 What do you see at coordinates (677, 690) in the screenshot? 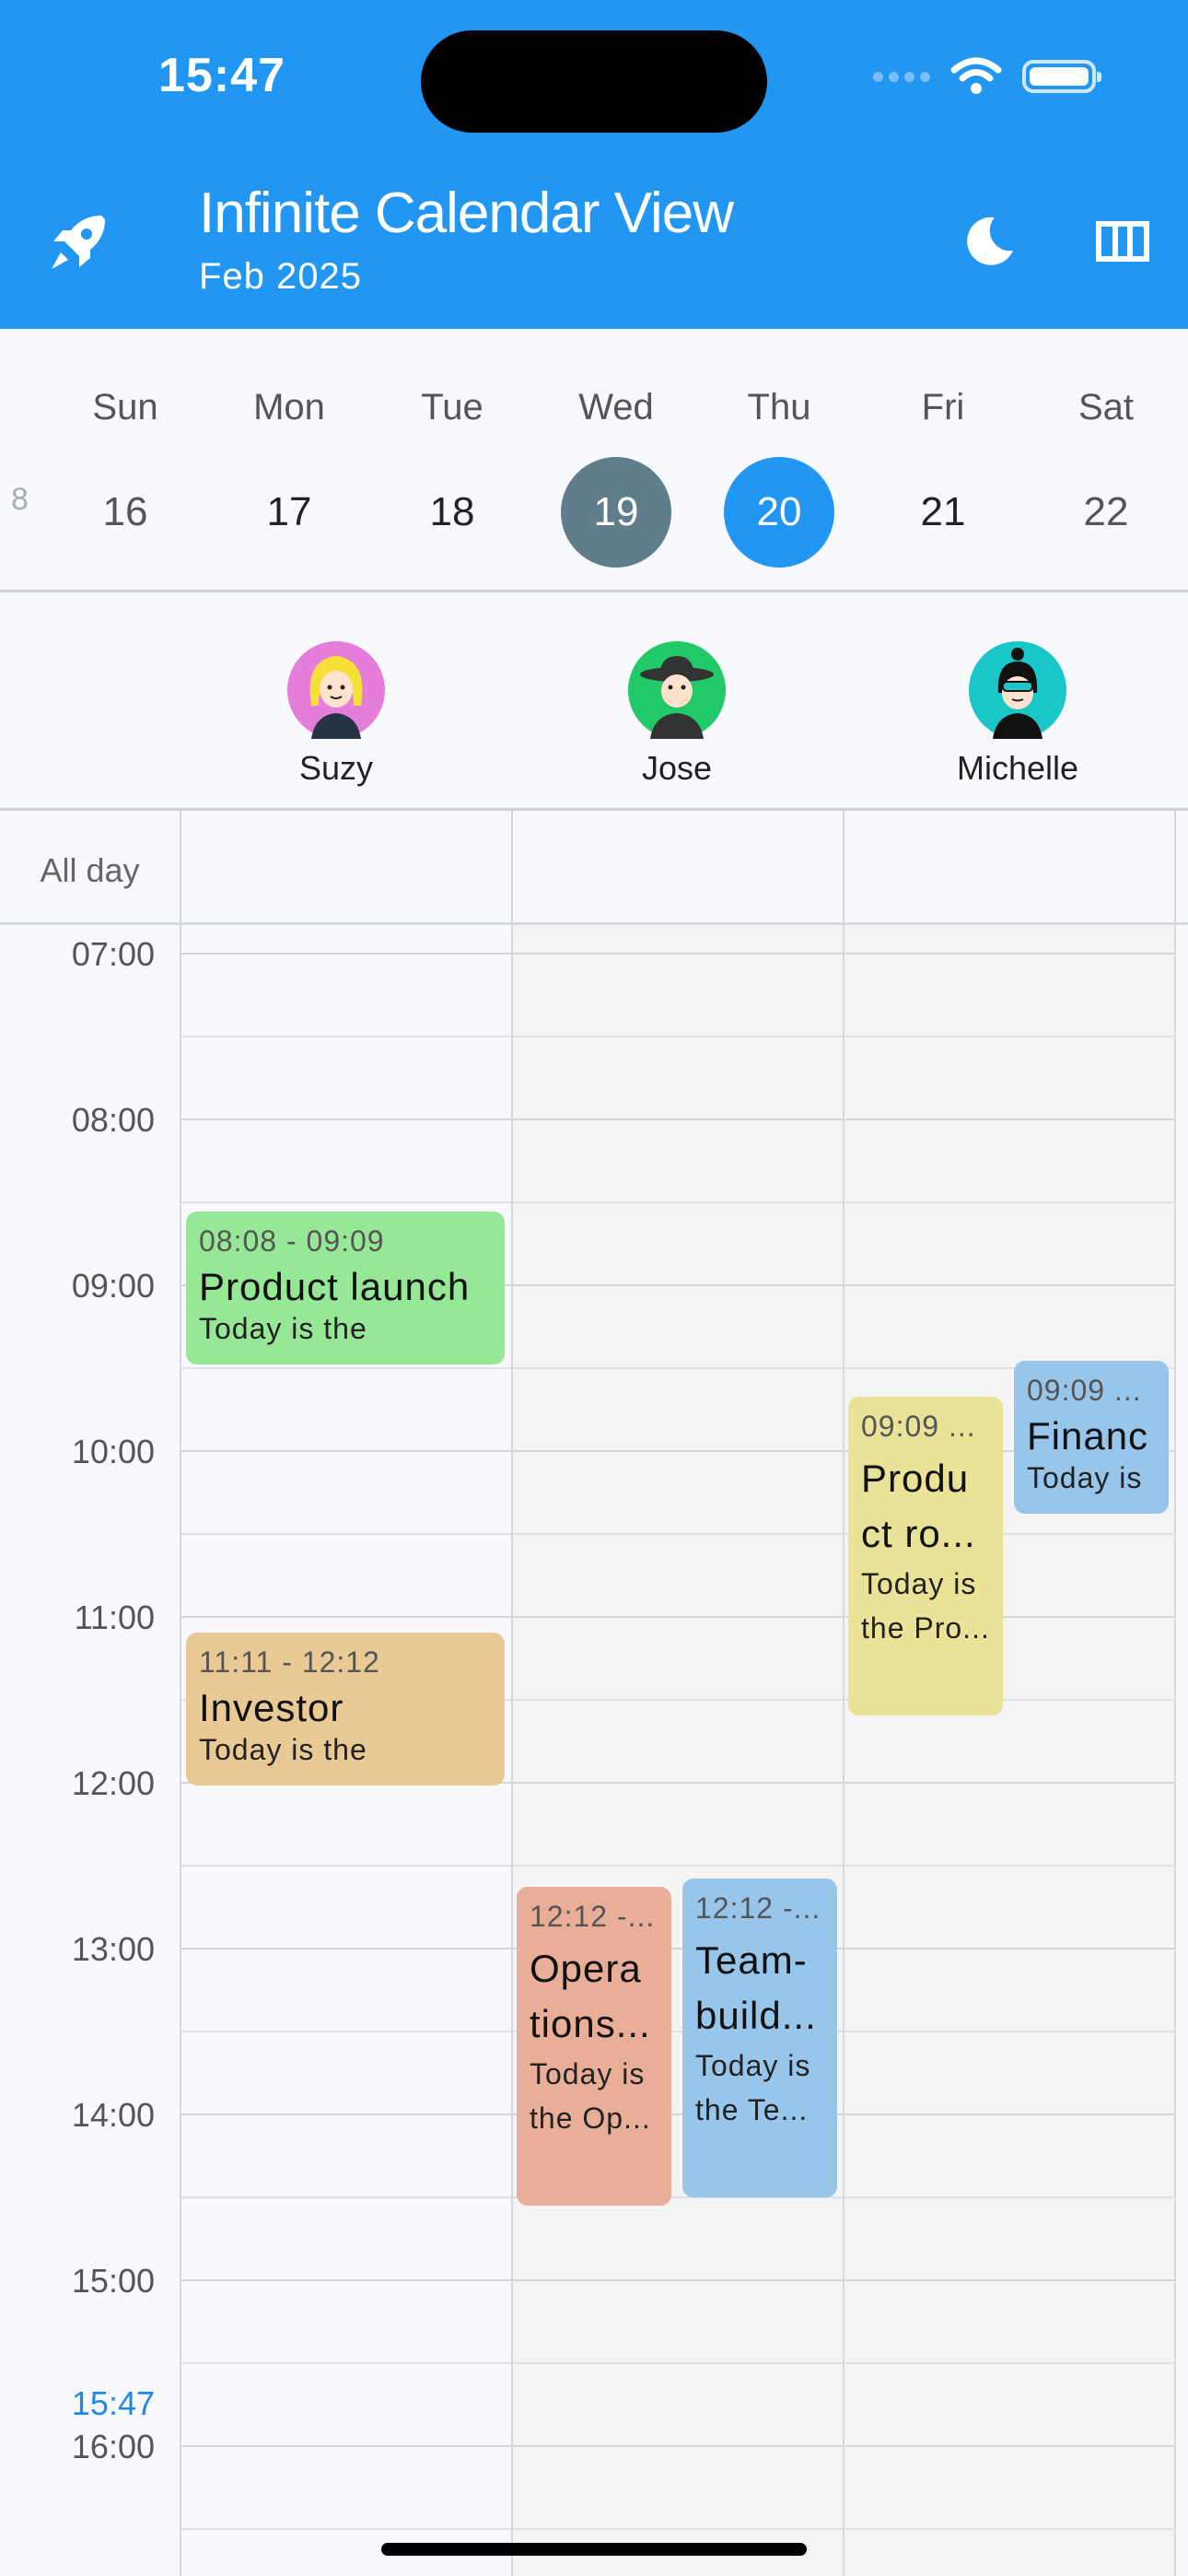
I see `jose-avatar` at bounding box center [677, 690].